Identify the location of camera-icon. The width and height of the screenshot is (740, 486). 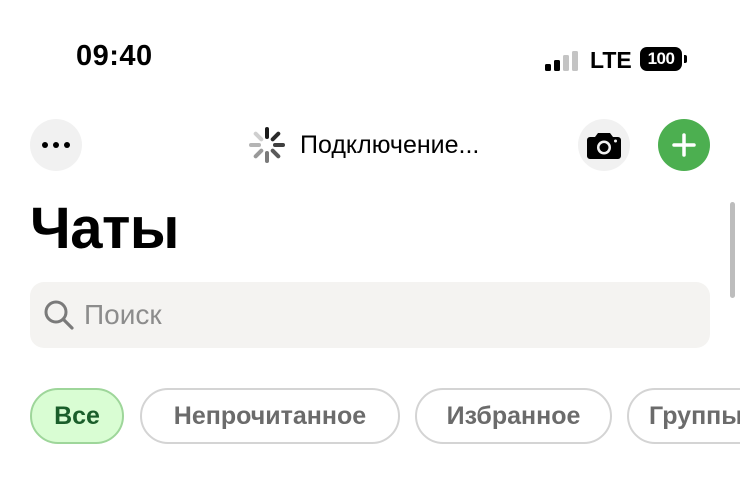
(604, 146).